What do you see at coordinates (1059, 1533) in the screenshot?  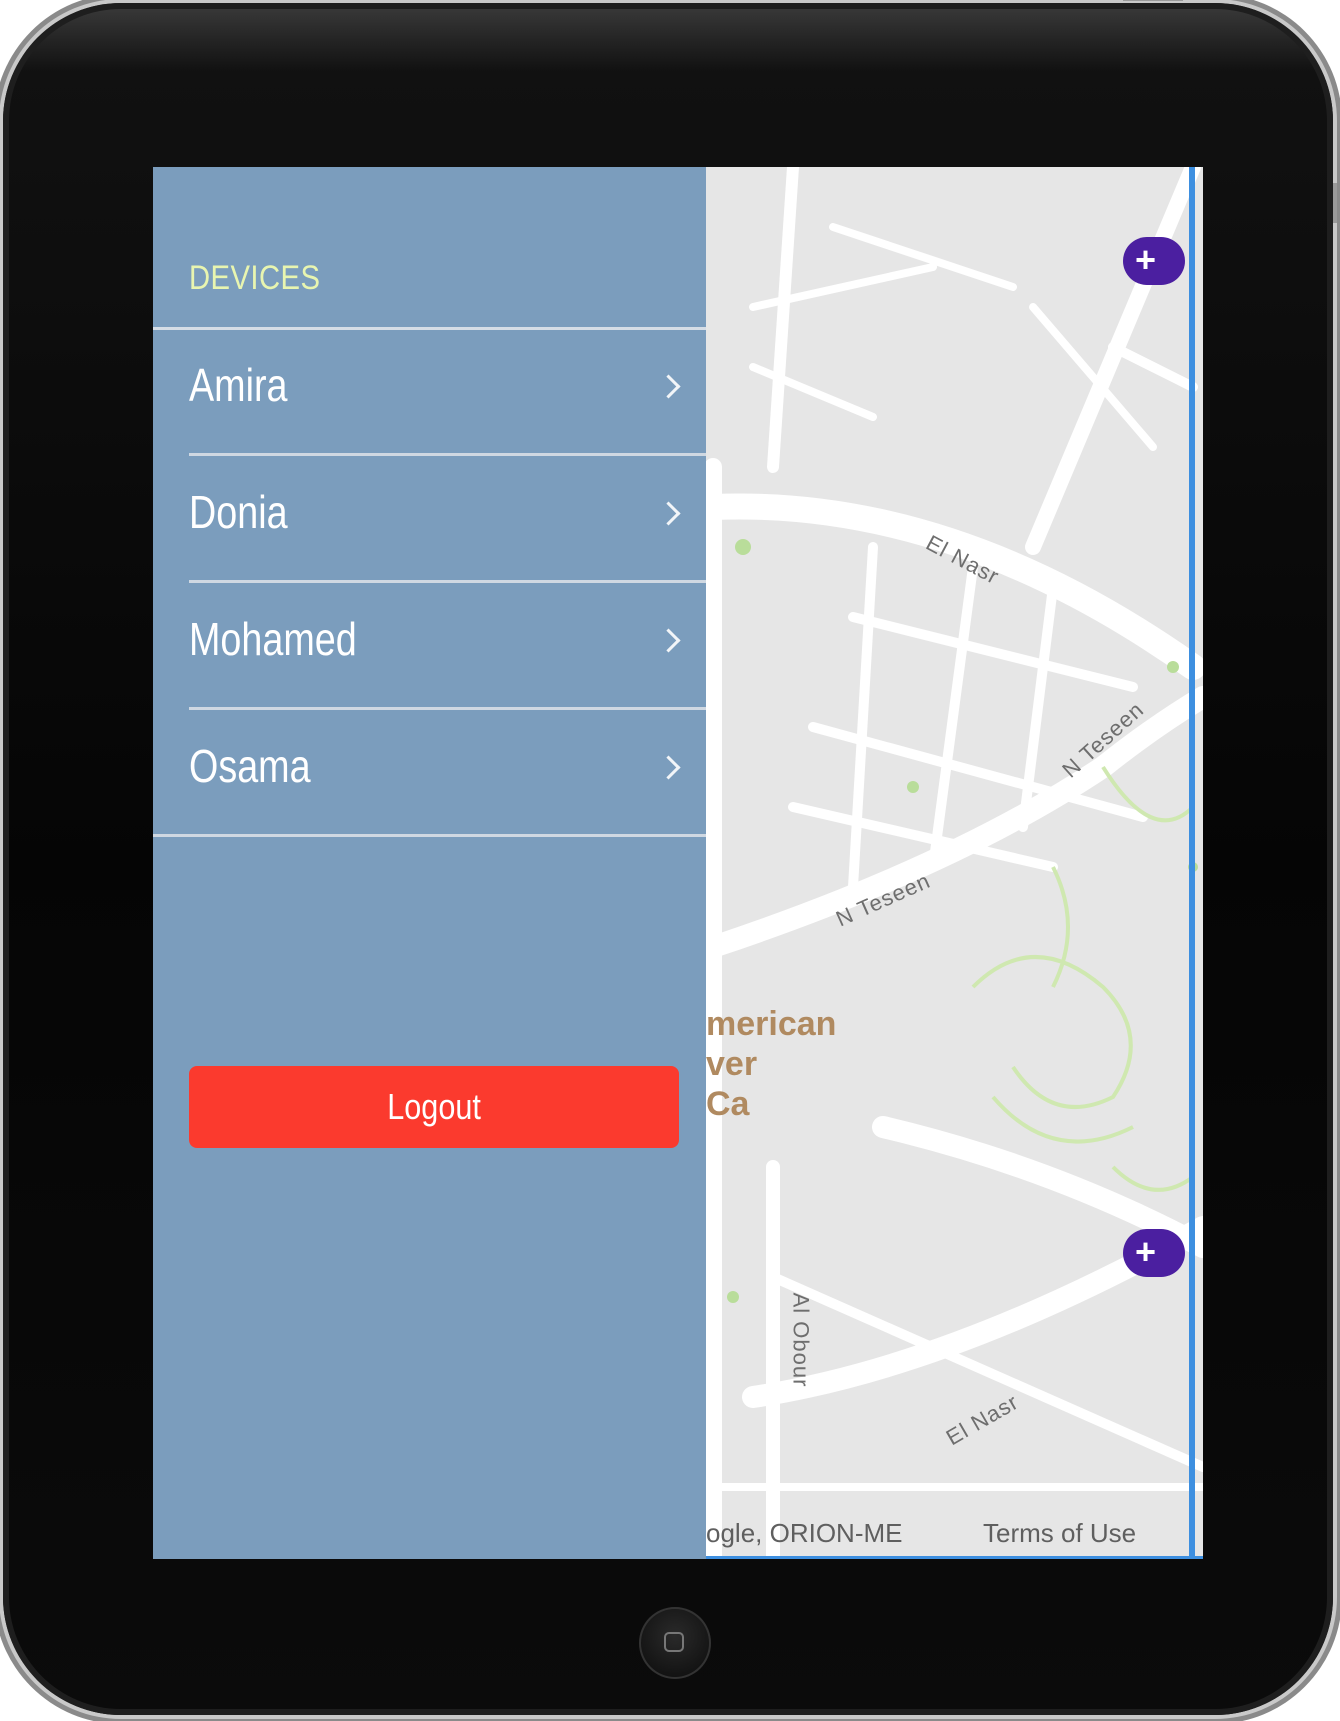 I see `terms-link: Terms of Use` at bounding box center [1059, 1533].